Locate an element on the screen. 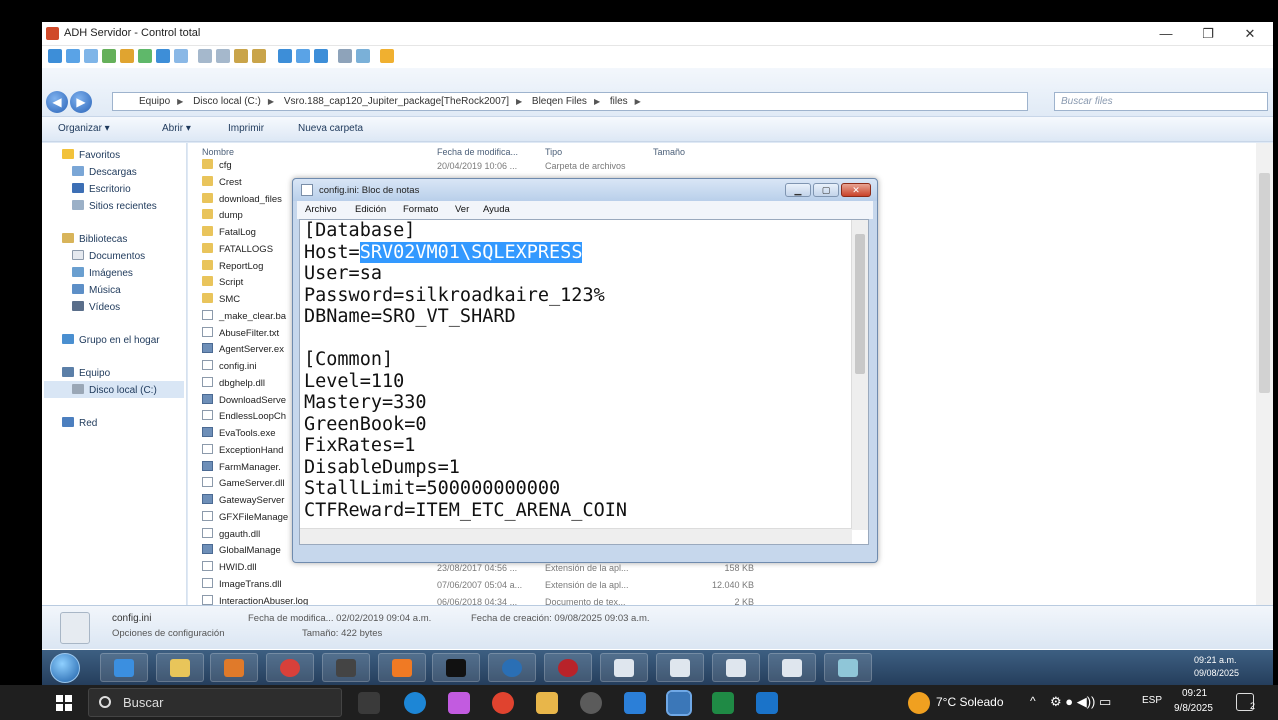 This screenshot has height=720, width=1278. file-row: ReportLog is located at coordinates (232, 267).